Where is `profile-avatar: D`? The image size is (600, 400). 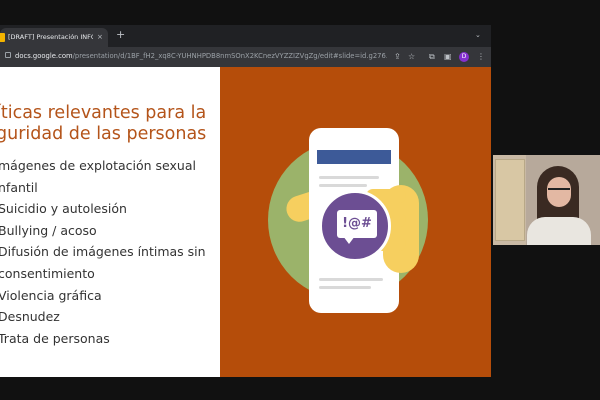 profile-avatar: D is located at coordinates (464, 57).